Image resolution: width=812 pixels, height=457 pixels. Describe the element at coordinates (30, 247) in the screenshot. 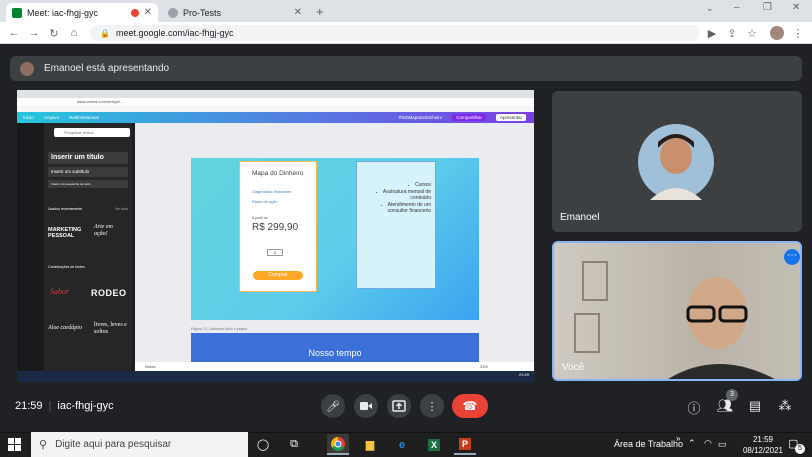

I see `canva-icon-rail` at that location.